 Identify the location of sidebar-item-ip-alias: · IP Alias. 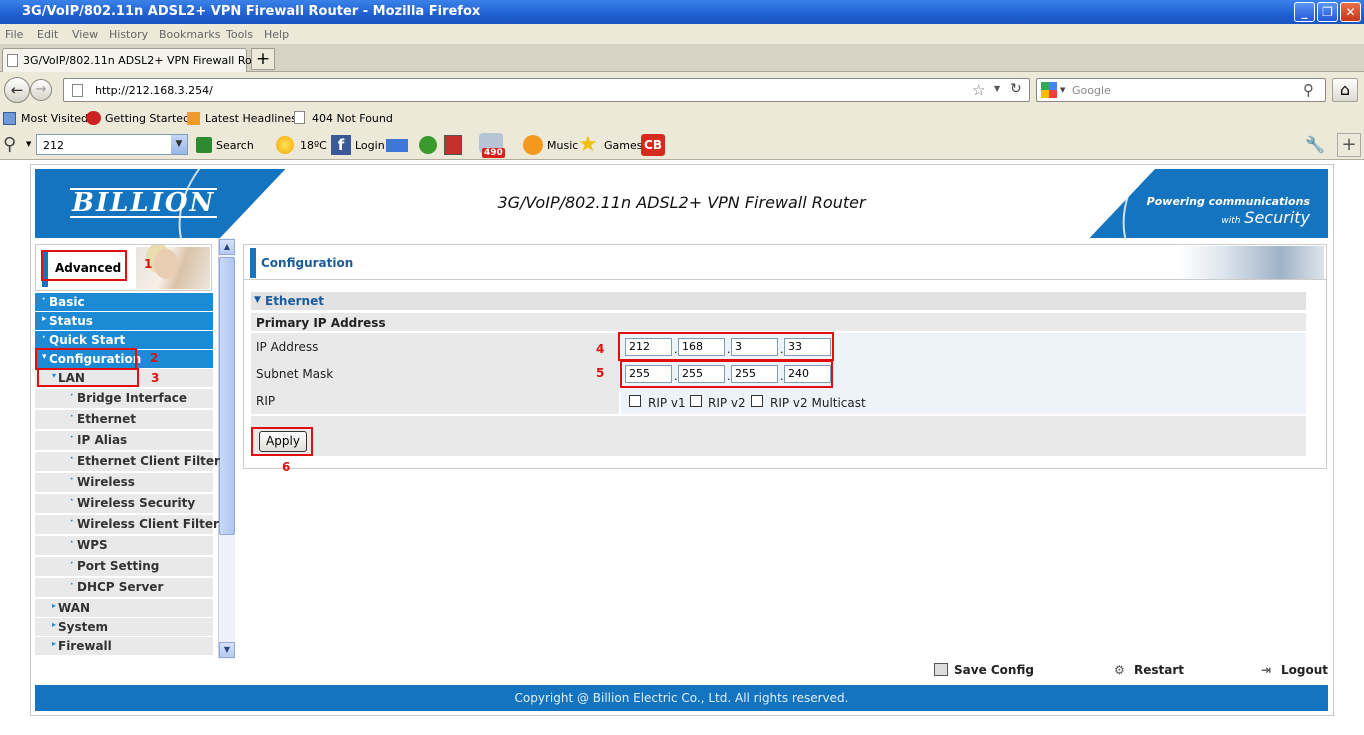
(124, 441).